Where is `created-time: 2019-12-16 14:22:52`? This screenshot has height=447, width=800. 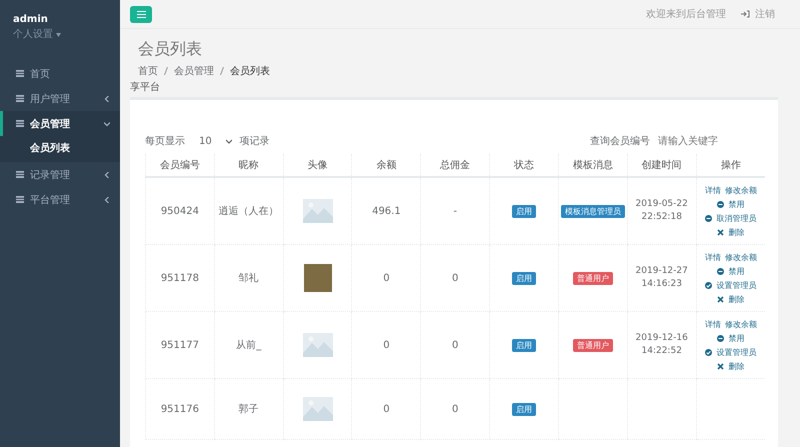
created-time: 2019-12-16 14:22:52 is located at coordinates (662, 344).